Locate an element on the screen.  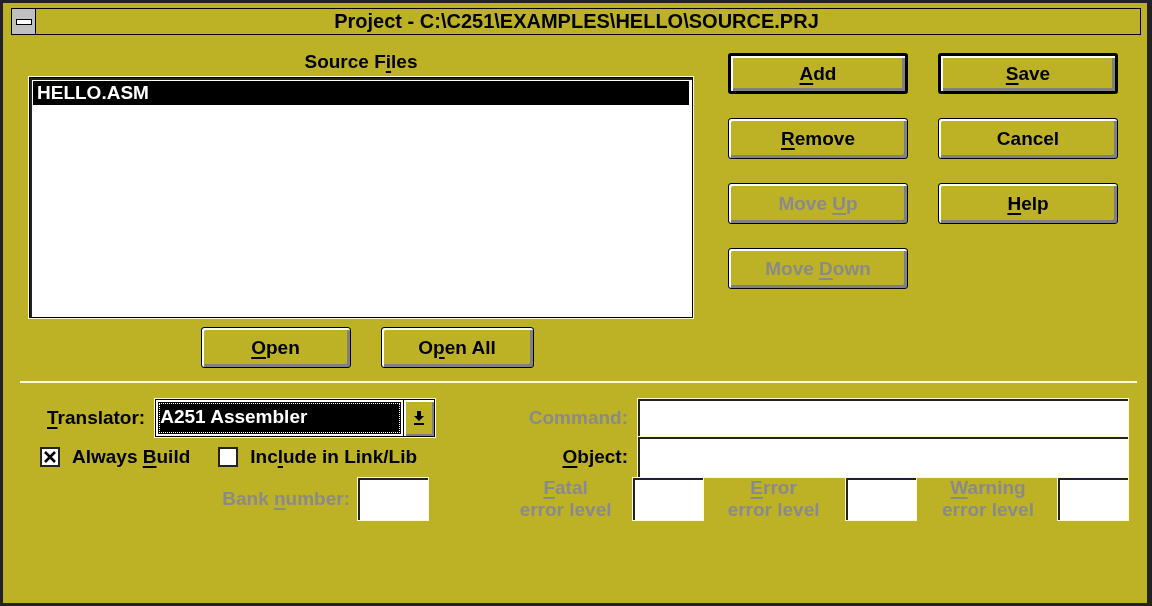
push-button: Add is located at coordinates (818, 73).